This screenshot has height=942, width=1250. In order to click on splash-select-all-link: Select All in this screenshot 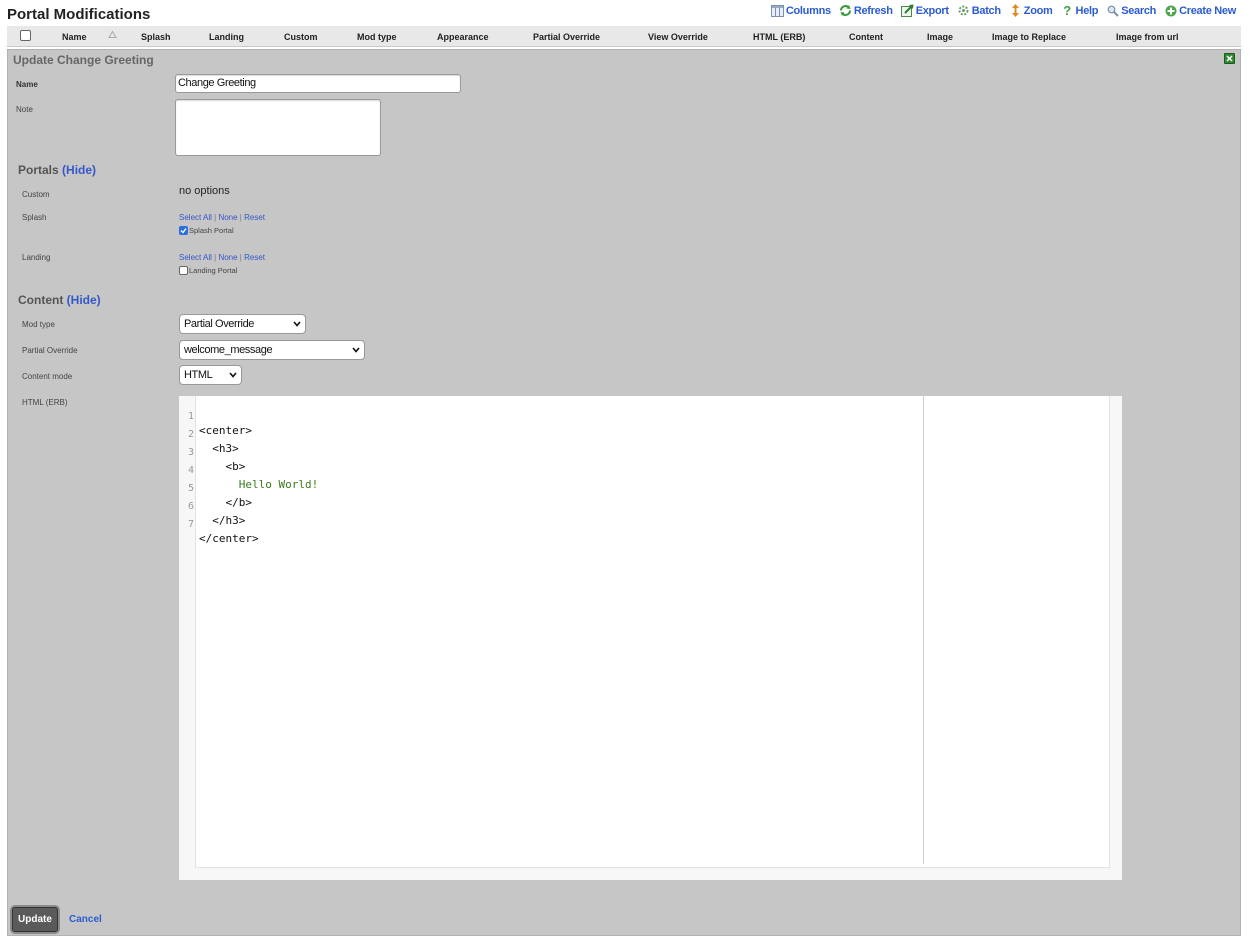, I will do `click(195, 217)`.